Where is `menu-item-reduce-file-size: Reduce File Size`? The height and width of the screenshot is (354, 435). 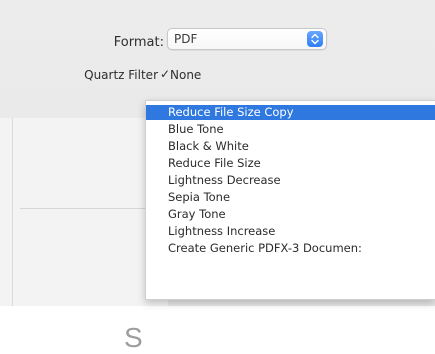
menu-item-reduce-file-size: Reduce File Size is located at coordinates (290, 163).